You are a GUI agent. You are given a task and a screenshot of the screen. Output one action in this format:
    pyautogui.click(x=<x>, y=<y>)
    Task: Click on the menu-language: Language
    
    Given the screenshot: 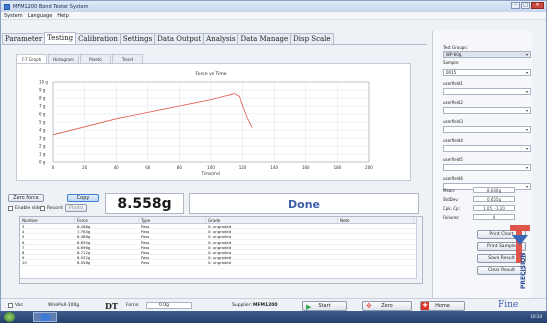 What is the action you would take?
    pyautogui.click(x=40, y=16)
    